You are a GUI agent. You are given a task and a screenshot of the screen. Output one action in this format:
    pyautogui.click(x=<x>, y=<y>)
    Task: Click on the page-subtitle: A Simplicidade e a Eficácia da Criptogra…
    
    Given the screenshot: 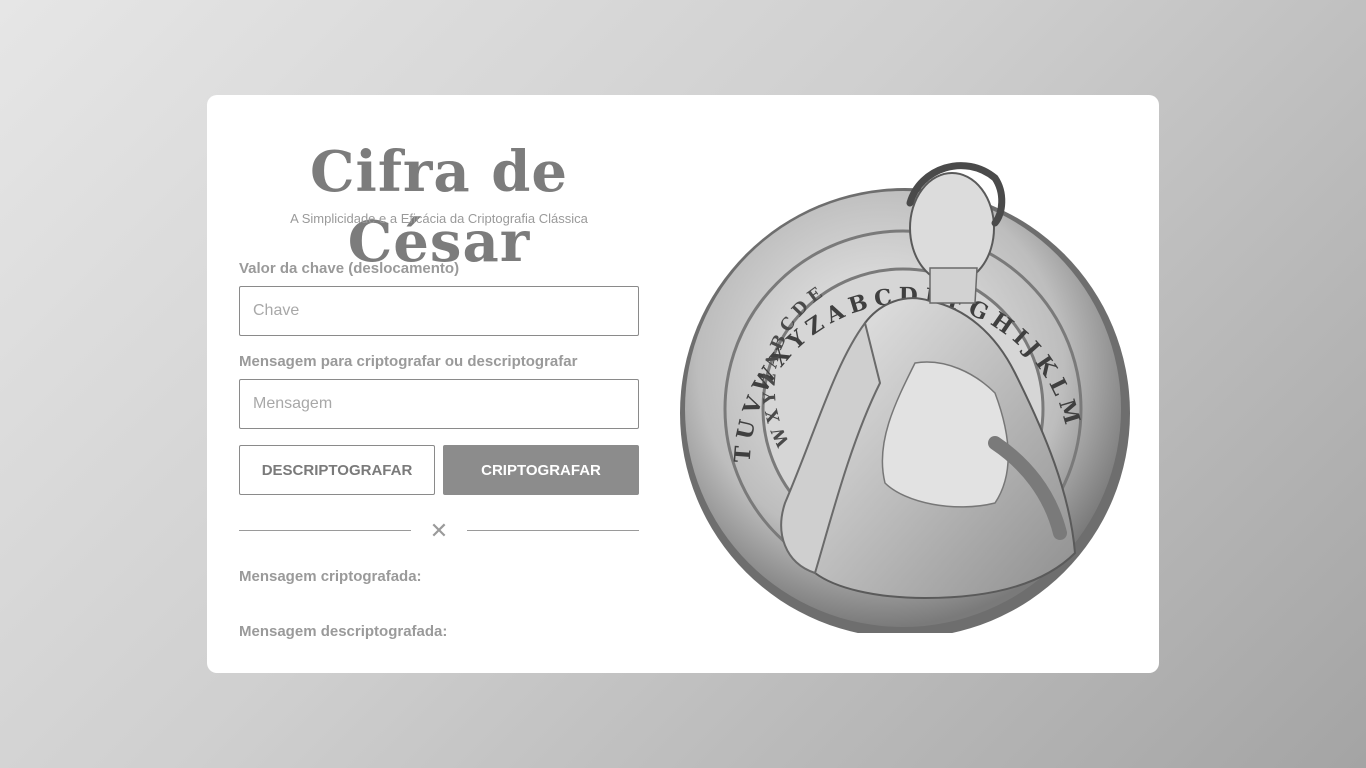 What is the action you would take?
    pyautogui.click(x=439, y=218)
    